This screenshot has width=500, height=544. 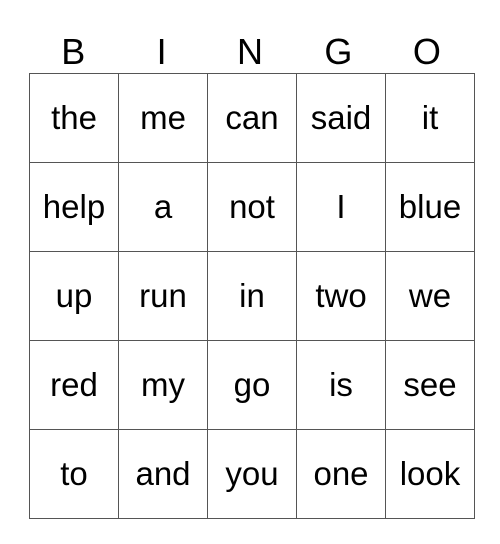 I want to click on header-letter-o: O, so click(x=426, y=51).